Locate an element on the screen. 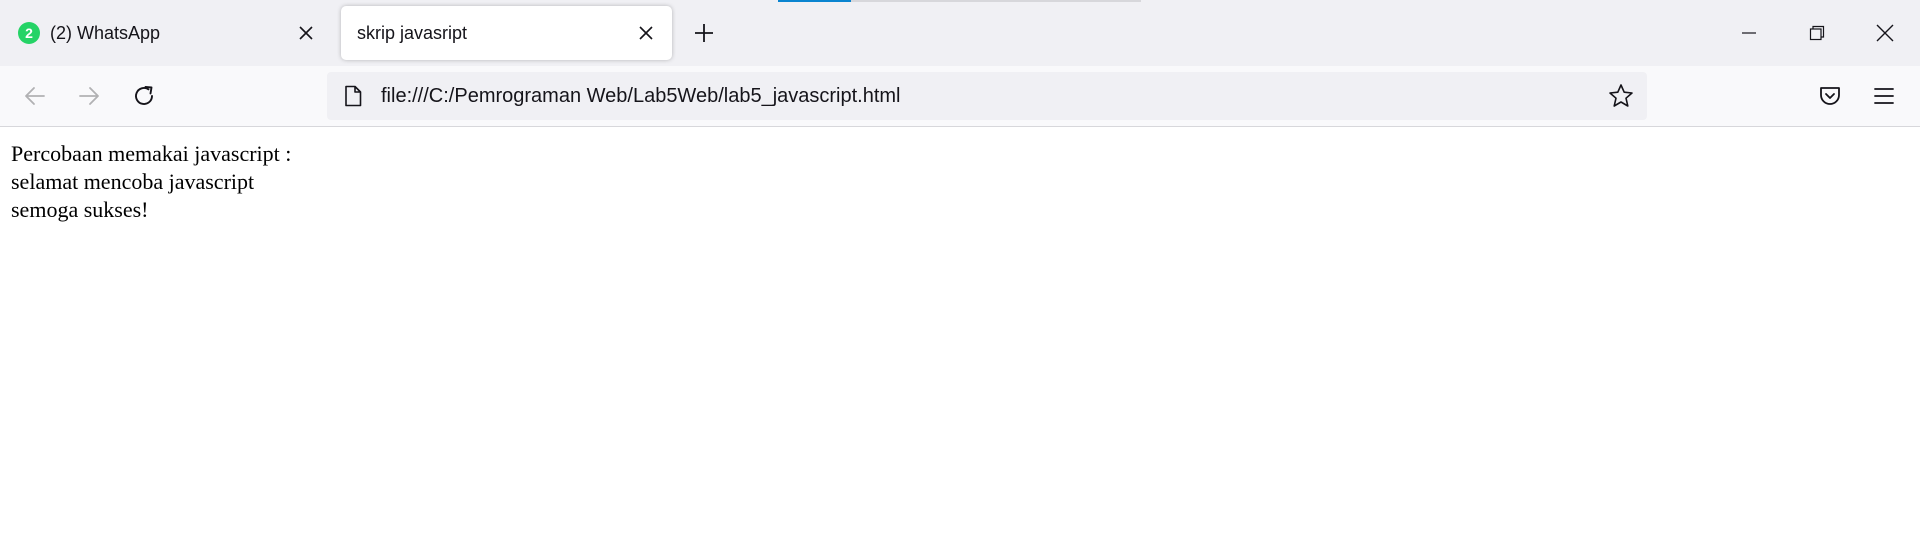 This screenshot has height=553, width=1920. whatsapp-badge-icon: 2 is located at coordinates (29, 33).